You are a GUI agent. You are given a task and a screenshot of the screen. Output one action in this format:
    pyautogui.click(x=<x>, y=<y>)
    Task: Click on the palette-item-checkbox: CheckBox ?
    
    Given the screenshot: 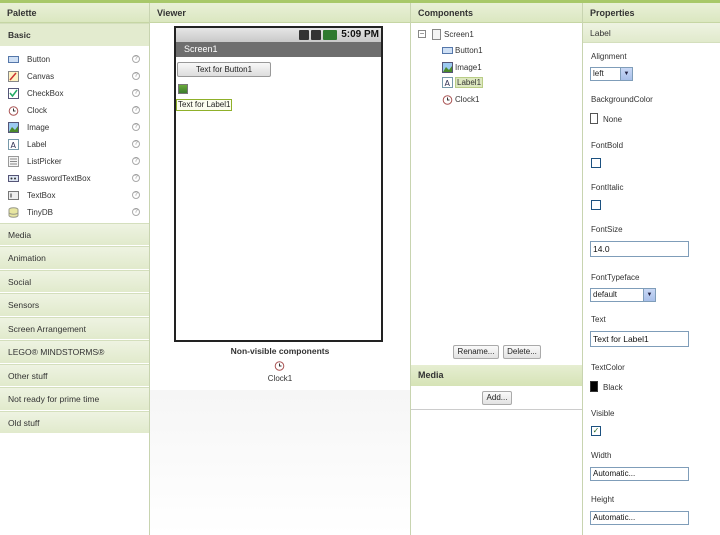 What is the action you would take?
    pyautogui.click(x=74, y=93)
    